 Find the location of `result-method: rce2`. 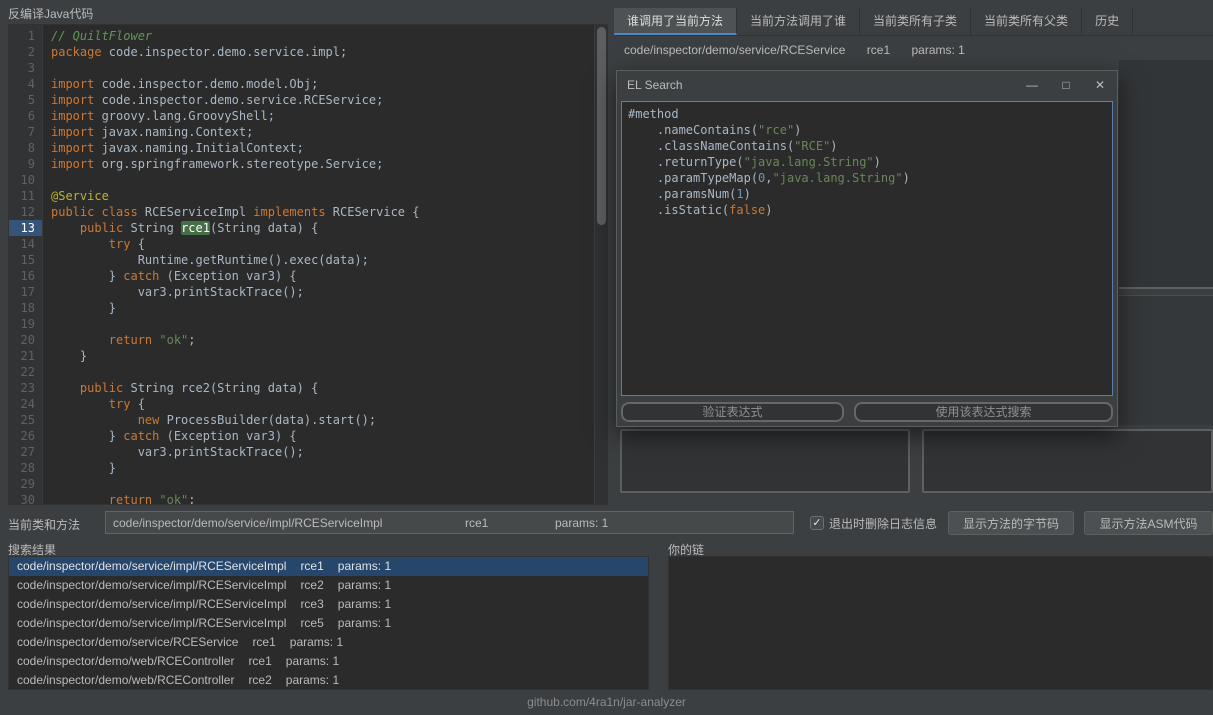

result-method: rce2 is located at coordinates (260, 680).